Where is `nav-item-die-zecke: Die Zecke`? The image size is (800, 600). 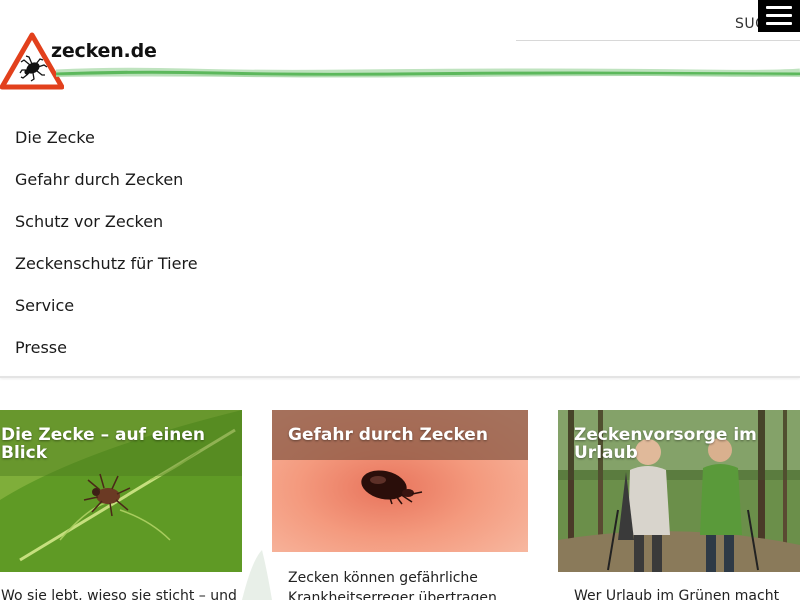
nav-item-die-zecke: Die Zecke is located at coordinates (400, 138).